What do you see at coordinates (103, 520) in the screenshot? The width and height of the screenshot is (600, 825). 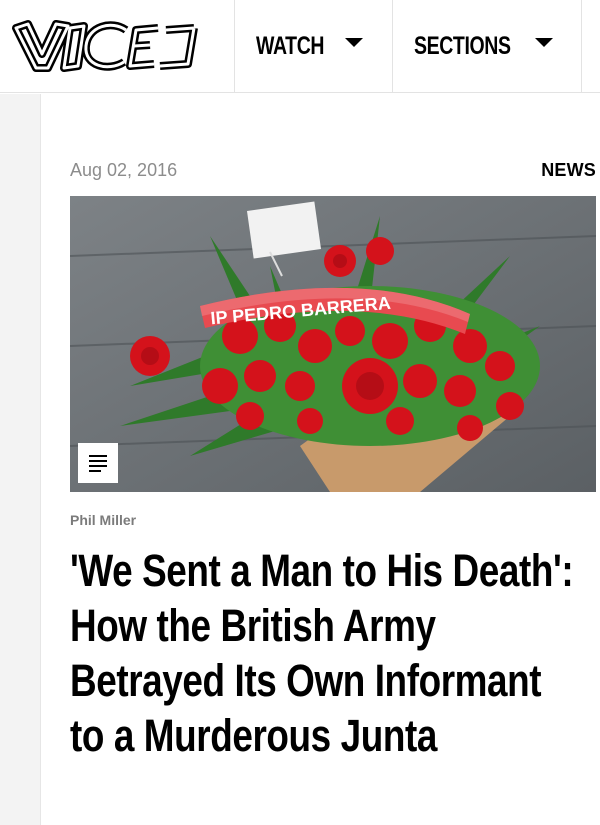 I see `author-link: Phil Miller` at bounding box center [103, 520].